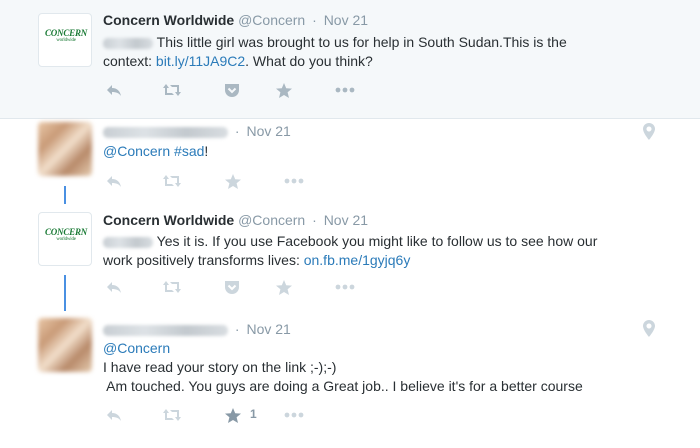 The width and height of the screenshot is (700, 448). Describe the element at coordinates (200, 61) in the screenshot. I see `tweet-link: bit.ly/11JA9C2` at that location.